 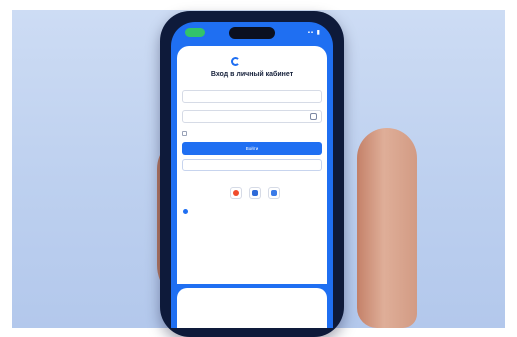 I want to click on hand-thumb, so click(x=387, y=228).